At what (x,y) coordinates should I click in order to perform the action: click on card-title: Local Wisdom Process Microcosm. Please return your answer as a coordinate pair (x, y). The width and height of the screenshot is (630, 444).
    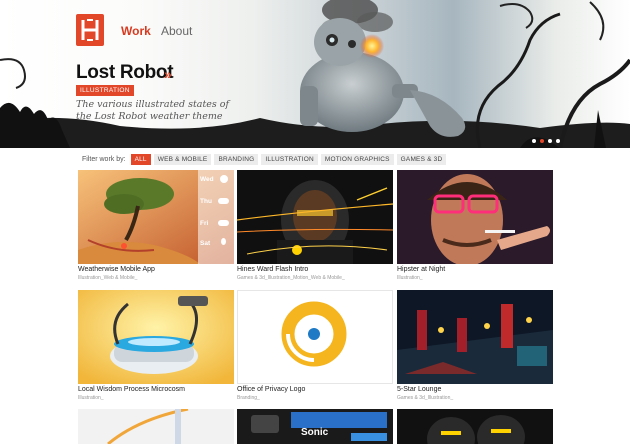
    Looking at the image, I should click on (156, 390).